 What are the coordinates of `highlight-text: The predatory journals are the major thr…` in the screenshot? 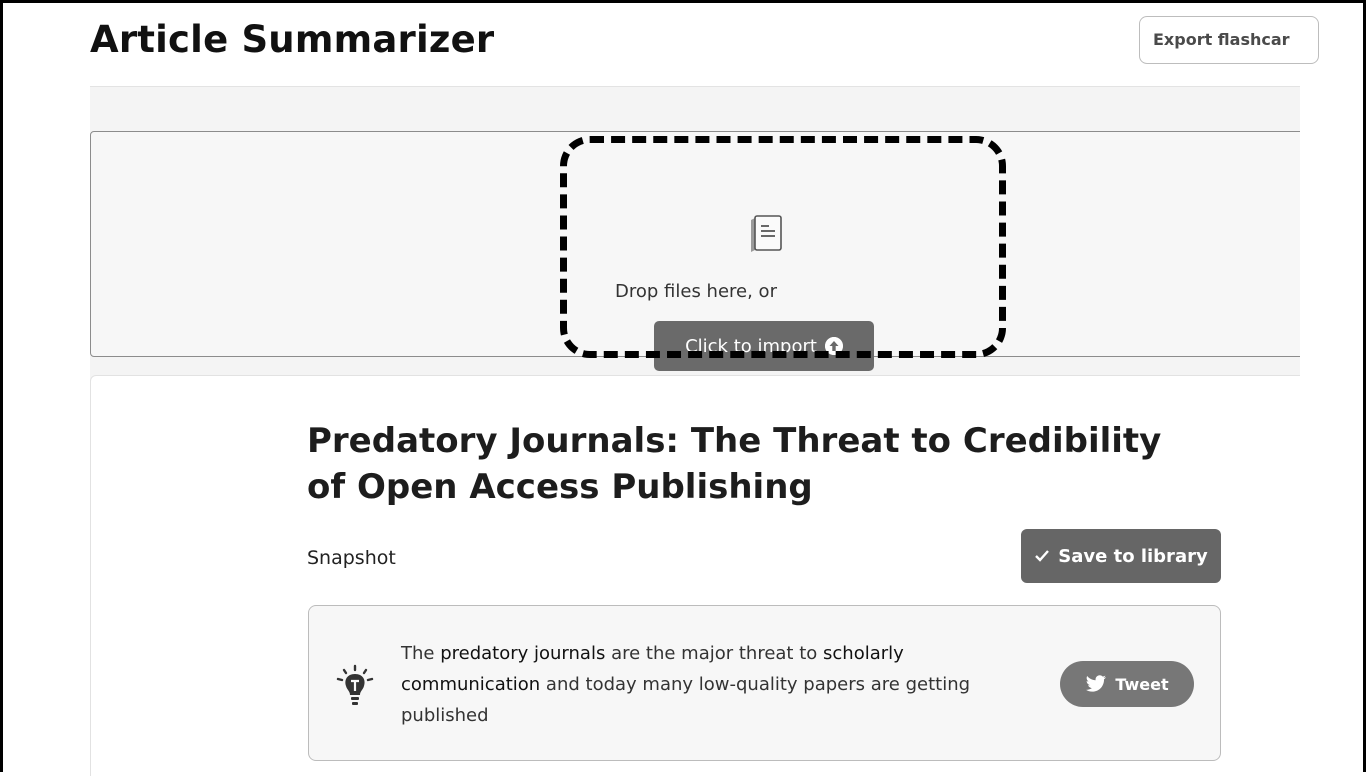 It's located at (716, 684).